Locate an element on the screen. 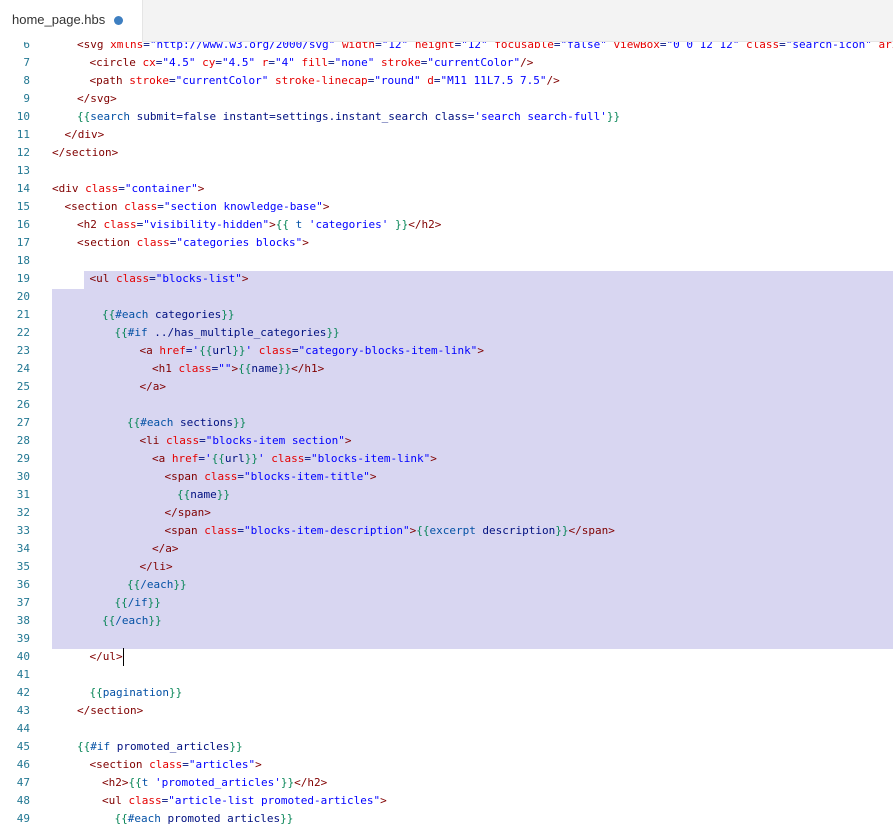 Image resolution: width=893 pixels, height=824 pixels. line-number: 23 is located at coordinates (23, 350).